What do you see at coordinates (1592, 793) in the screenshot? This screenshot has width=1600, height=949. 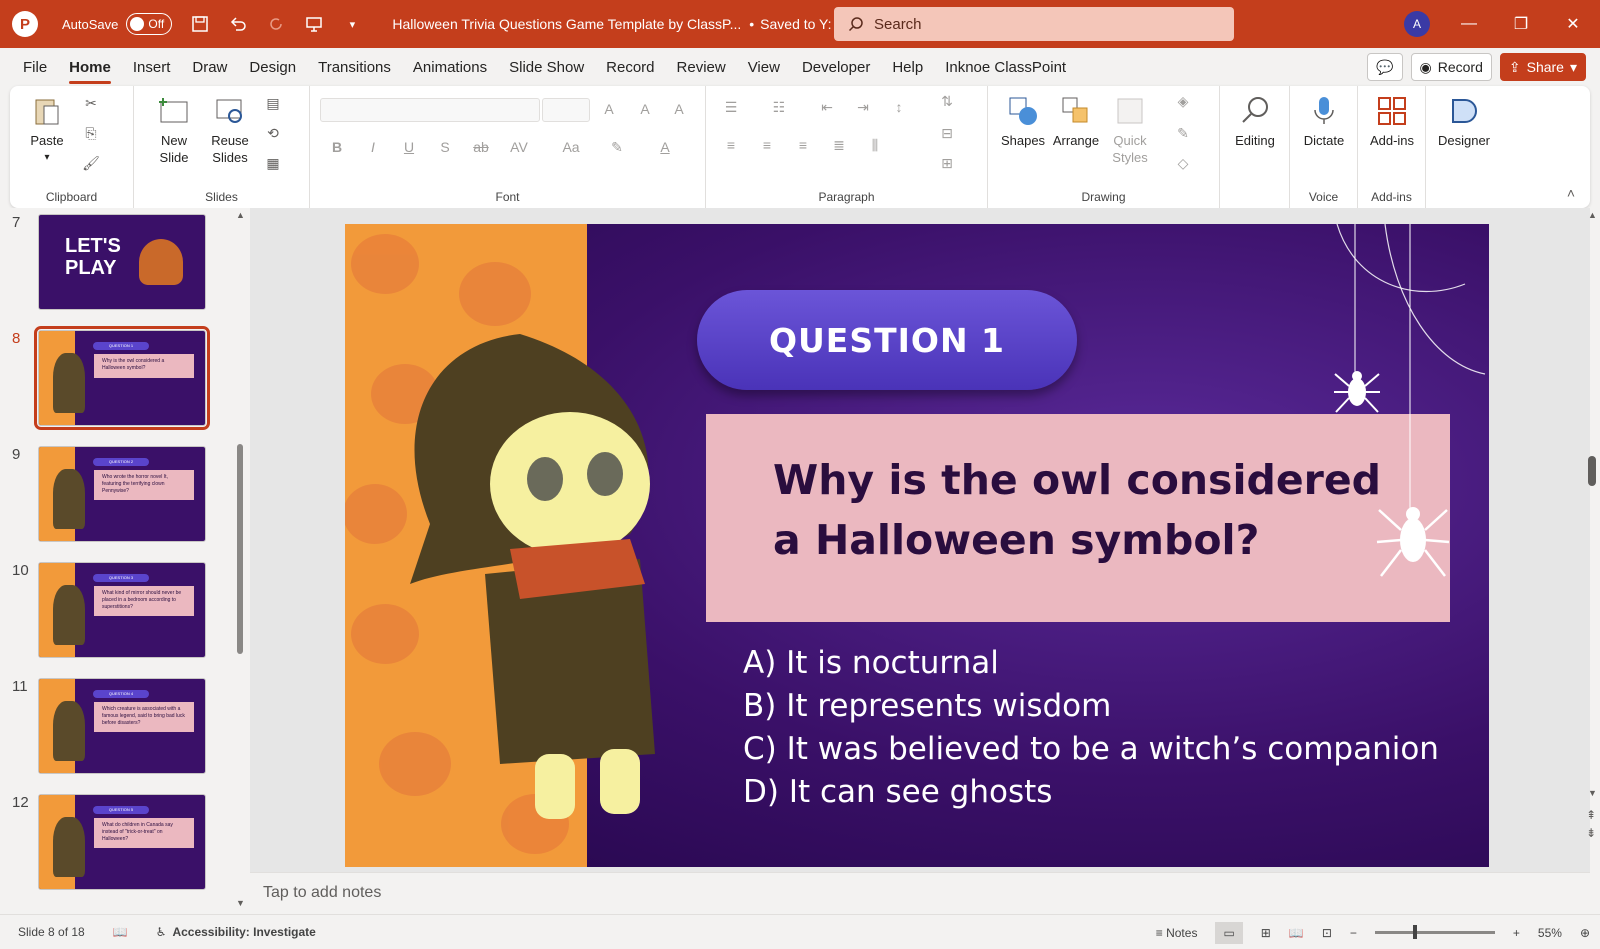 I see `scroll-down-icon: ▼` at bounding box center [1592, 793].